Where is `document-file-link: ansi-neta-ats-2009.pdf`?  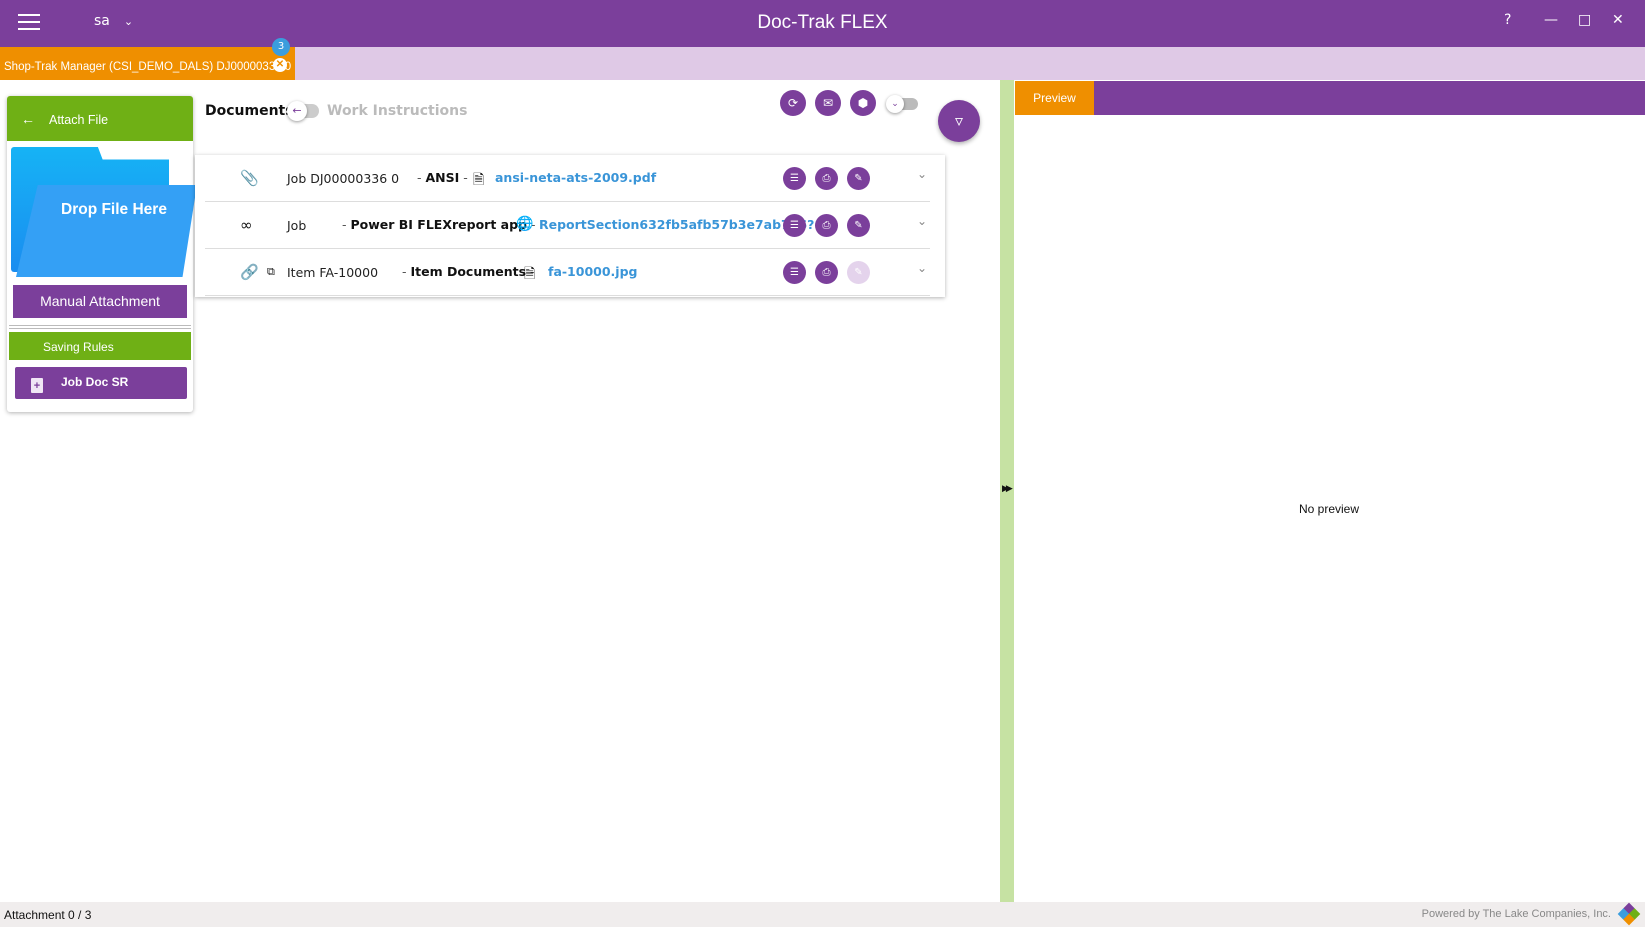
document-file-link: ansi-neta-ats-2009.pdf is located at coordinates (575, 177).